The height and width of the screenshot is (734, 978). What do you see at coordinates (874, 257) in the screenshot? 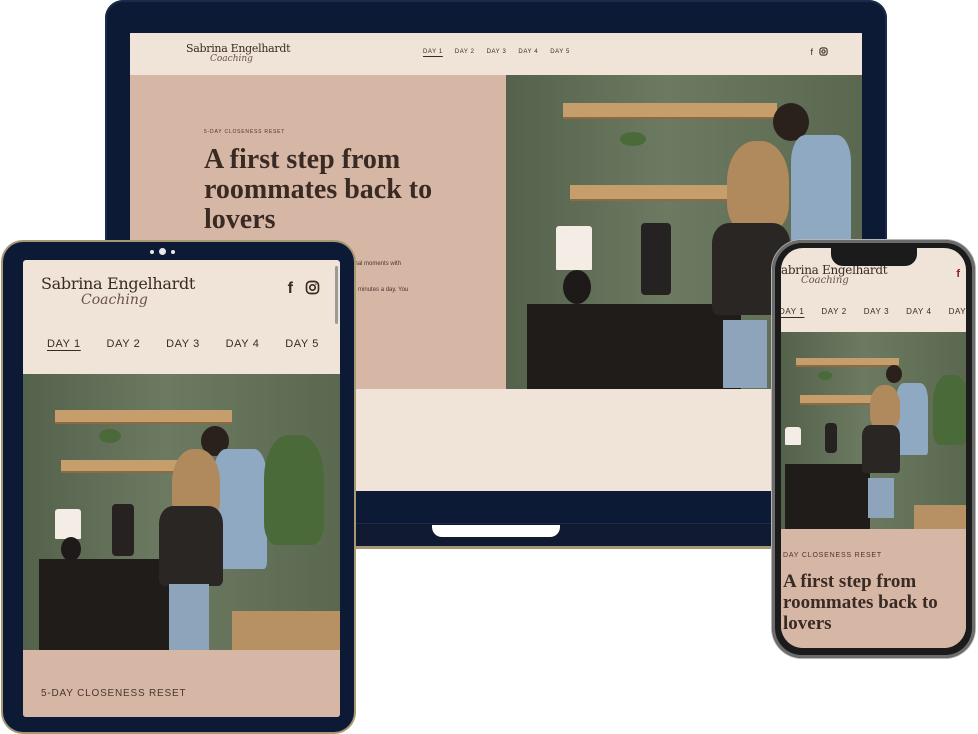
I see `phone-notch` at bounding box center [874, 257].